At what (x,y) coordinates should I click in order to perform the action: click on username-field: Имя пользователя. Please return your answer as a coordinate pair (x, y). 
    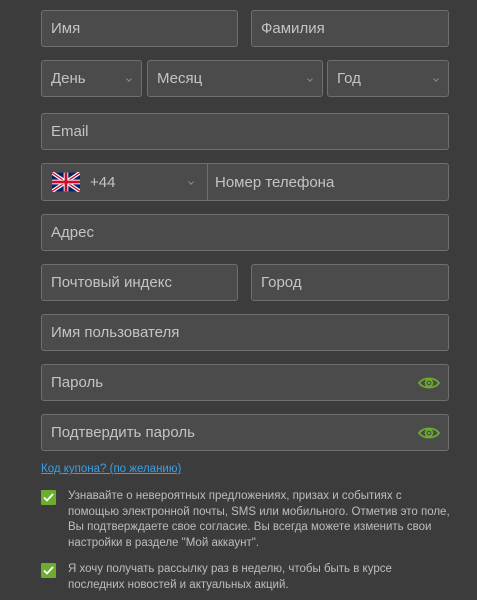
    Looking at the image, I should click on (245, 332).